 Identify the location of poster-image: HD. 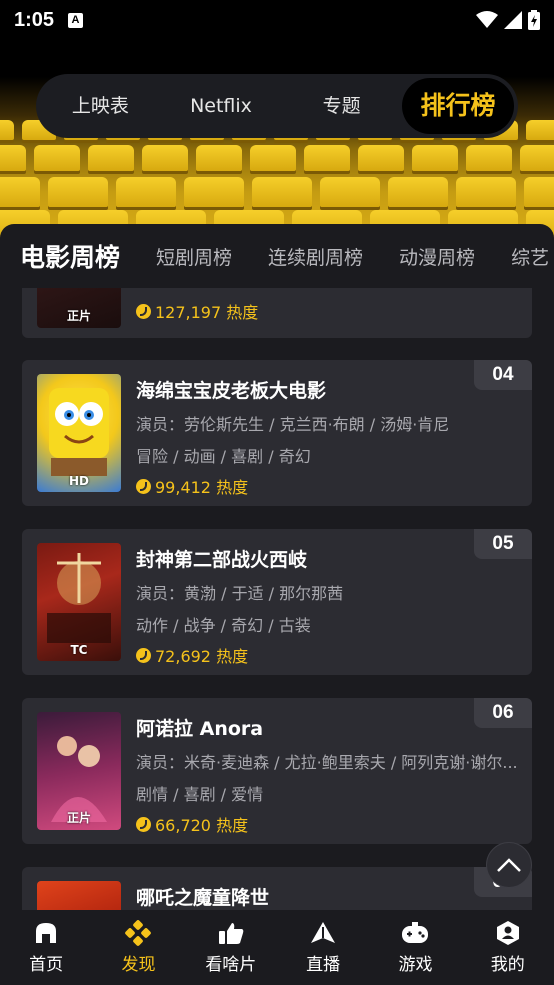
(79, 433).